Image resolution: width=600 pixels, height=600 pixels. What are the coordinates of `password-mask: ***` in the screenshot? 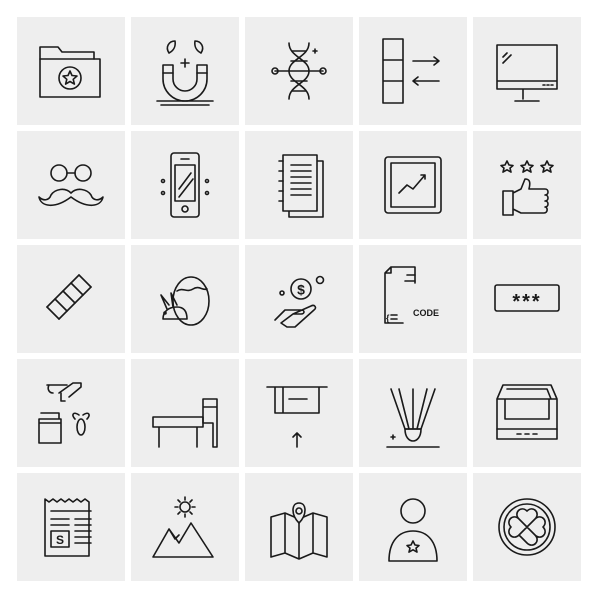 It's located at (526, 302).